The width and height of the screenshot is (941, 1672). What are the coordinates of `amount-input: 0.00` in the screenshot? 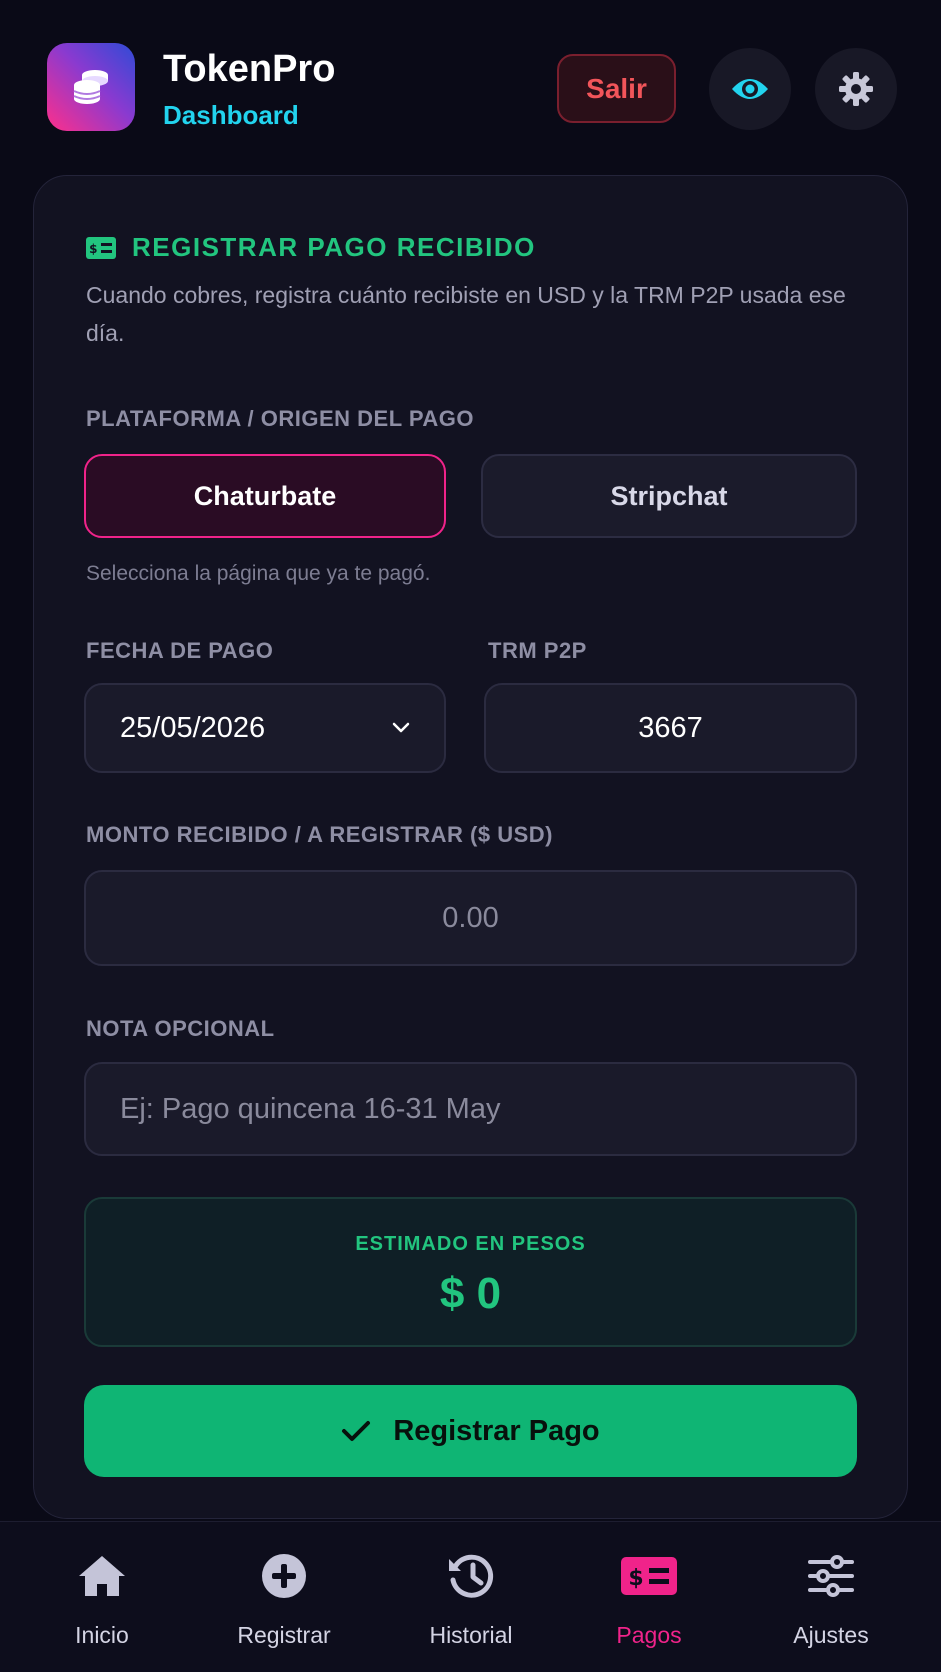 It's located at (470, 918).